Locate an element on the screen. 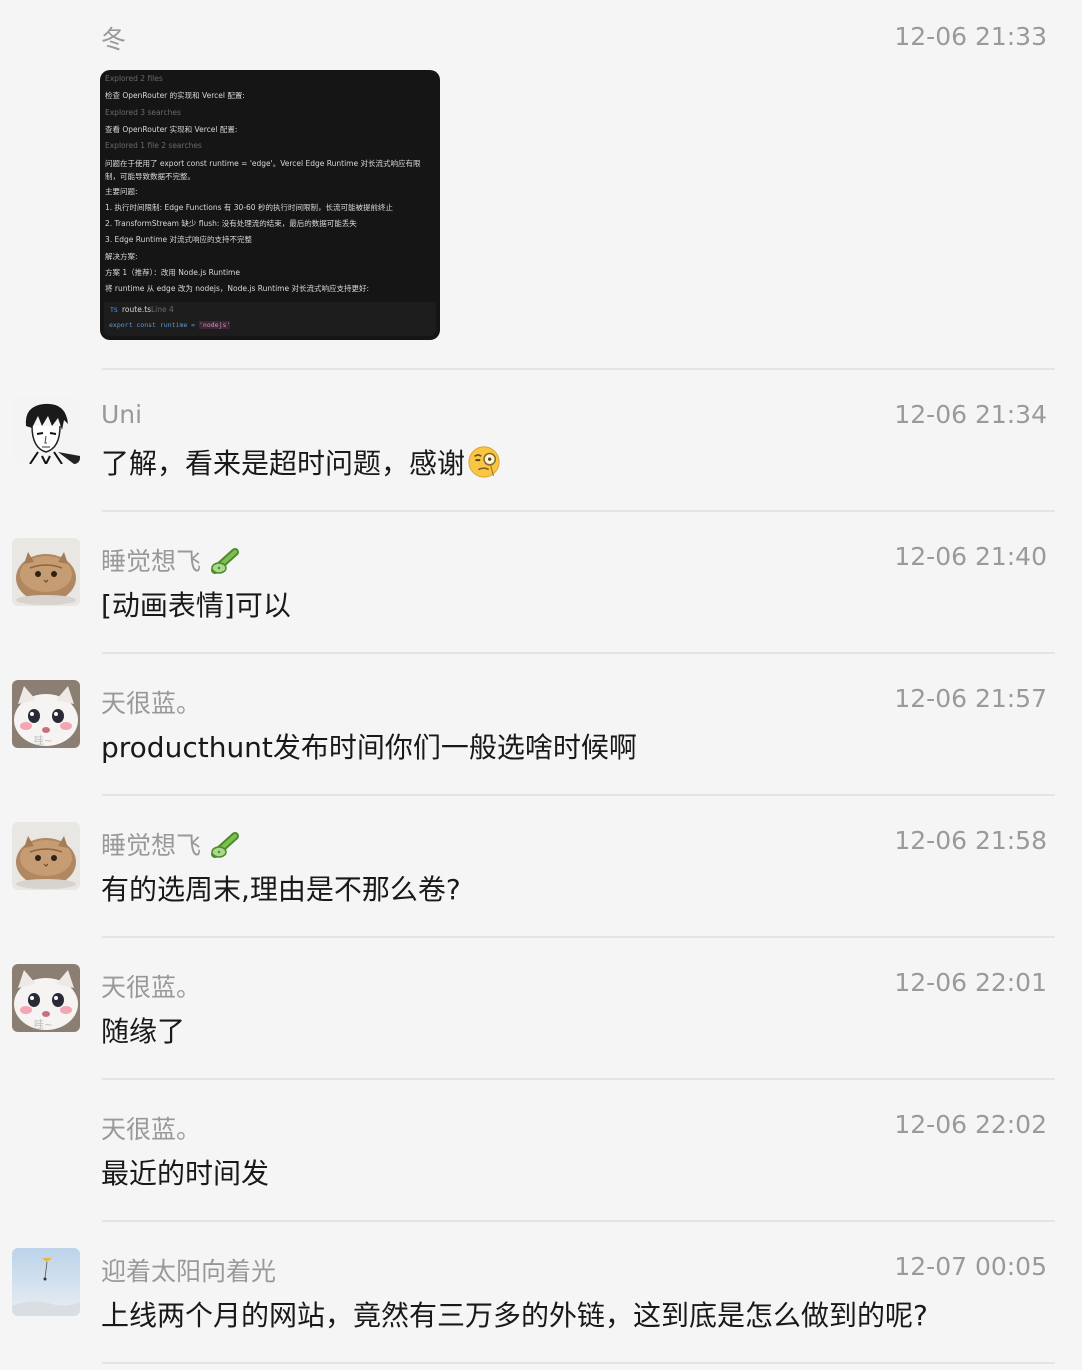  message-text: 有的选周末,理由是不那么卷? is located at coordinates (281, 888).